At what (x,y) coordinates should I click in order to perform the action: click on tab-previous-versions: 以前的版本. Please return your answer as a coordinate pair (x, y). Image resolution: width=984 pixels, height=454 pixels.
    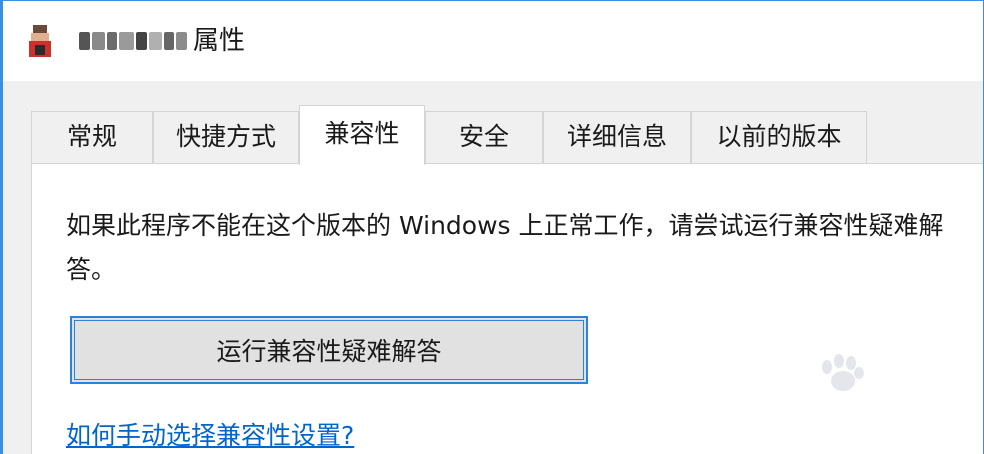
    Looking at the image, I should click on (779, 137).